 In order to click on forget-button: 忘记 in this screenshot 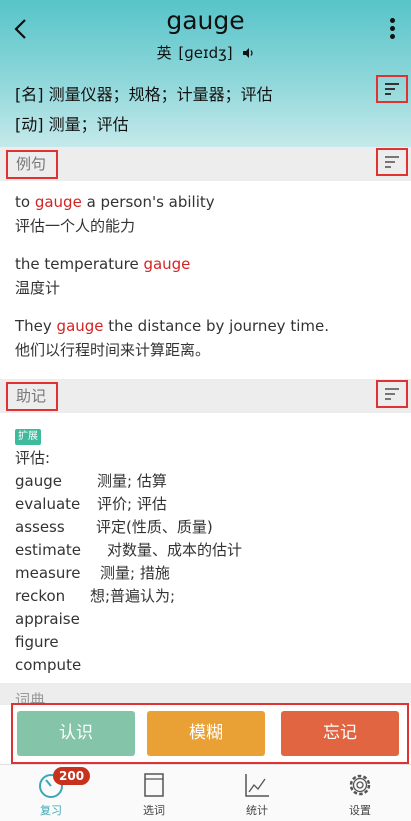, I will do `click(340, 733)`.